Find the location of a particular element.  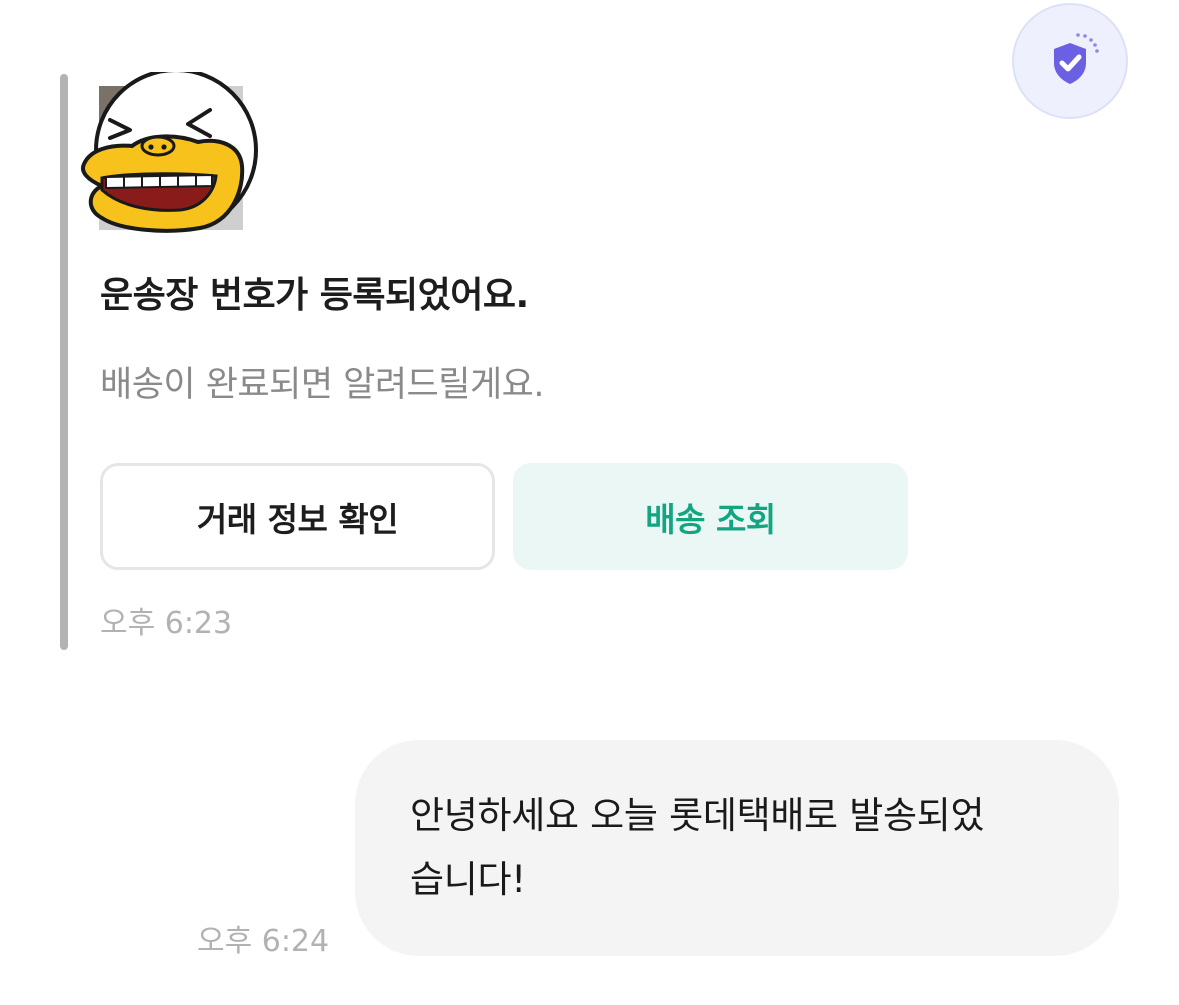

order-info-button: 거래 정보 확인 is located at coordinates (297, 516).